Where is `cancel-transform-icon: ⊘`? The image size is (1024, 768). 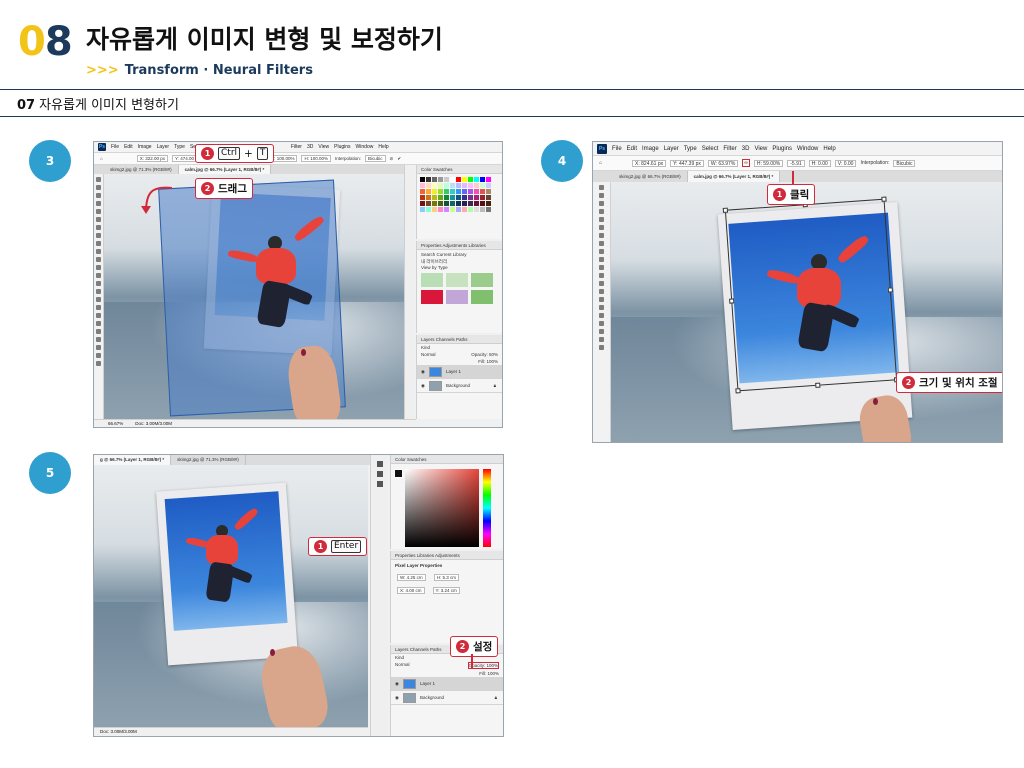 cancel-transform-icon: ⊘ is located at coordinates (392, 159).